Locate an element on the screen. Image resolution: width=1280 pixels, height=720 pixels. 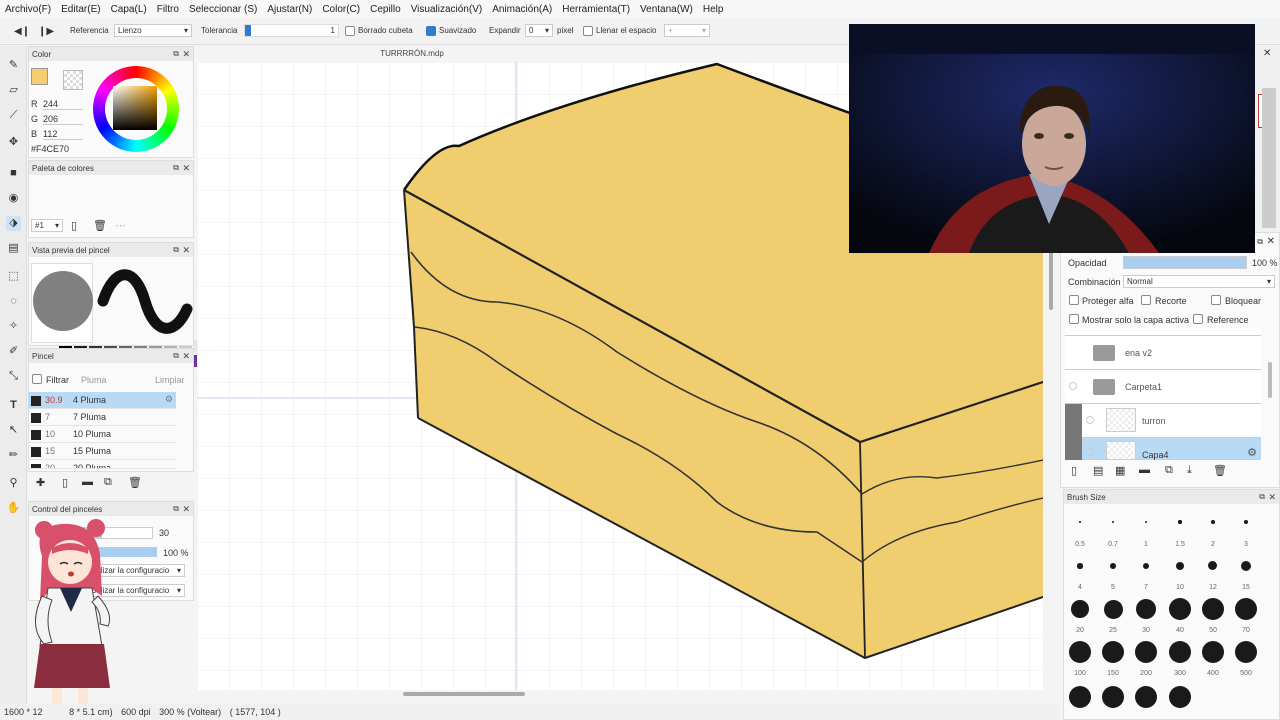
select-pen-icon: ✐ is located at coordinates (13, 351).